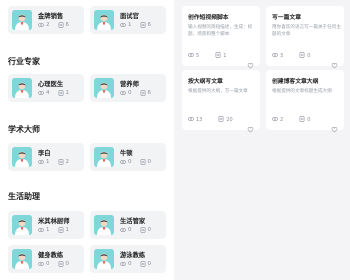 Image resolution: width=350 pixels, height=280 pixels. What do you see at coordinates (221, 101) in the screenshot?
I see `prompt-card: 按大纲写文章 根据提供的大纲，写一篇文章 13 20` at bounding box center [221, 101].